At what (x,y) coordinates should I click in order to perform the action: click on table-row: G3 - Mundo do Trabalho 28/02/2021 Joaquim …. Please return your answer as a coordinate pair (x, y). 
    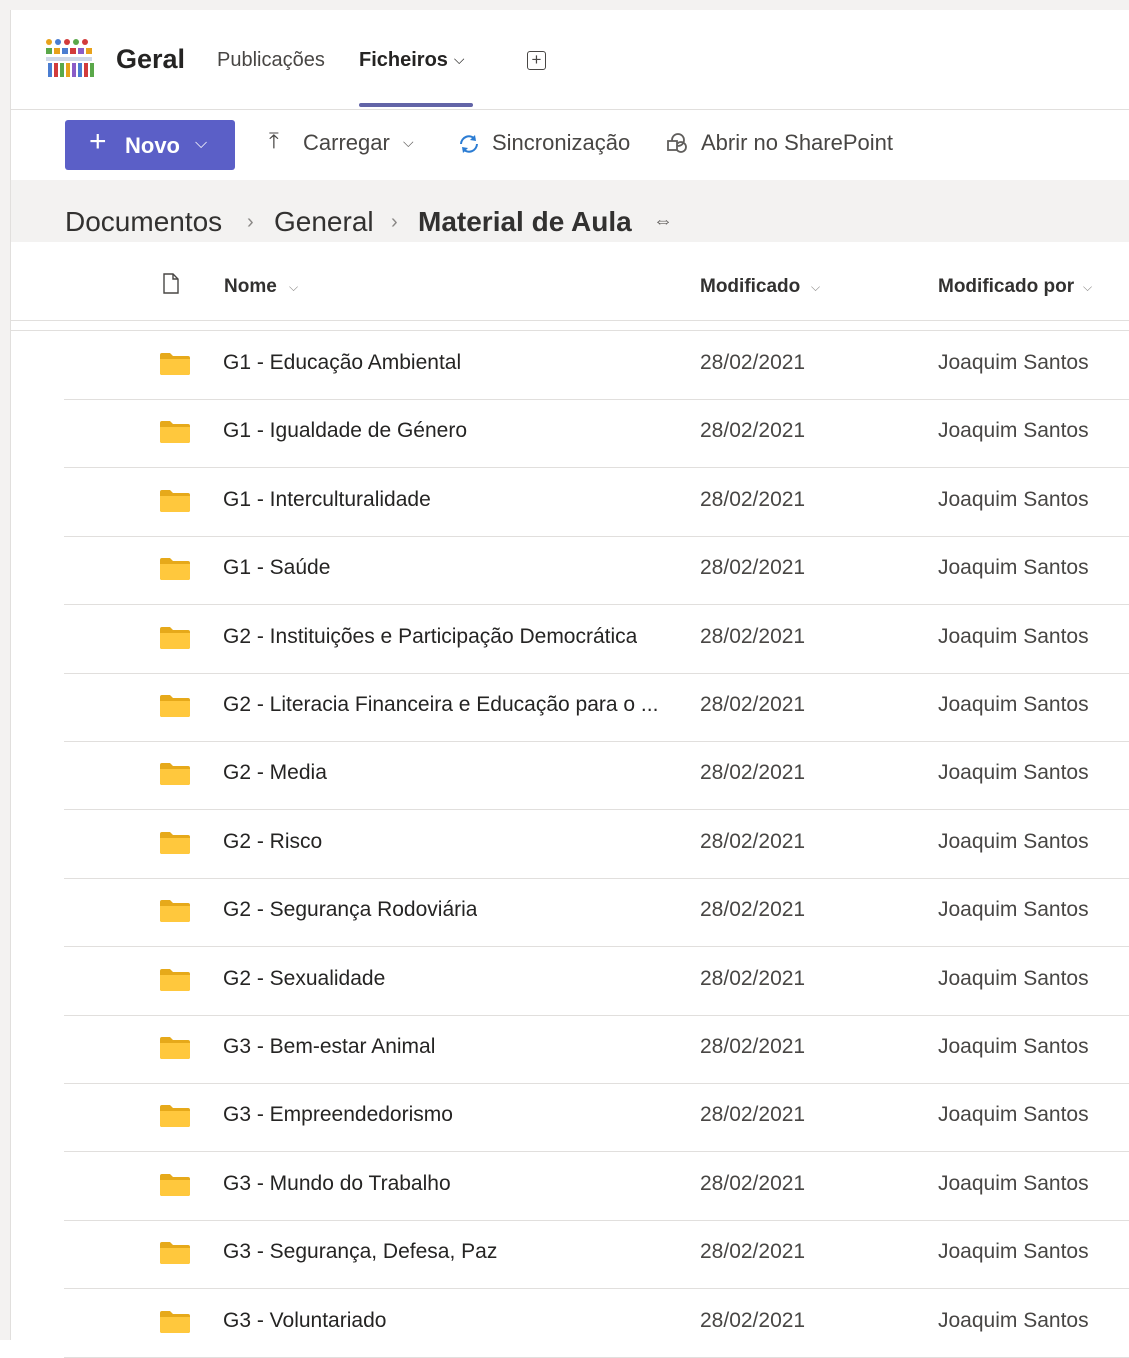
    Looking at the image, I should click on (596, 1186).